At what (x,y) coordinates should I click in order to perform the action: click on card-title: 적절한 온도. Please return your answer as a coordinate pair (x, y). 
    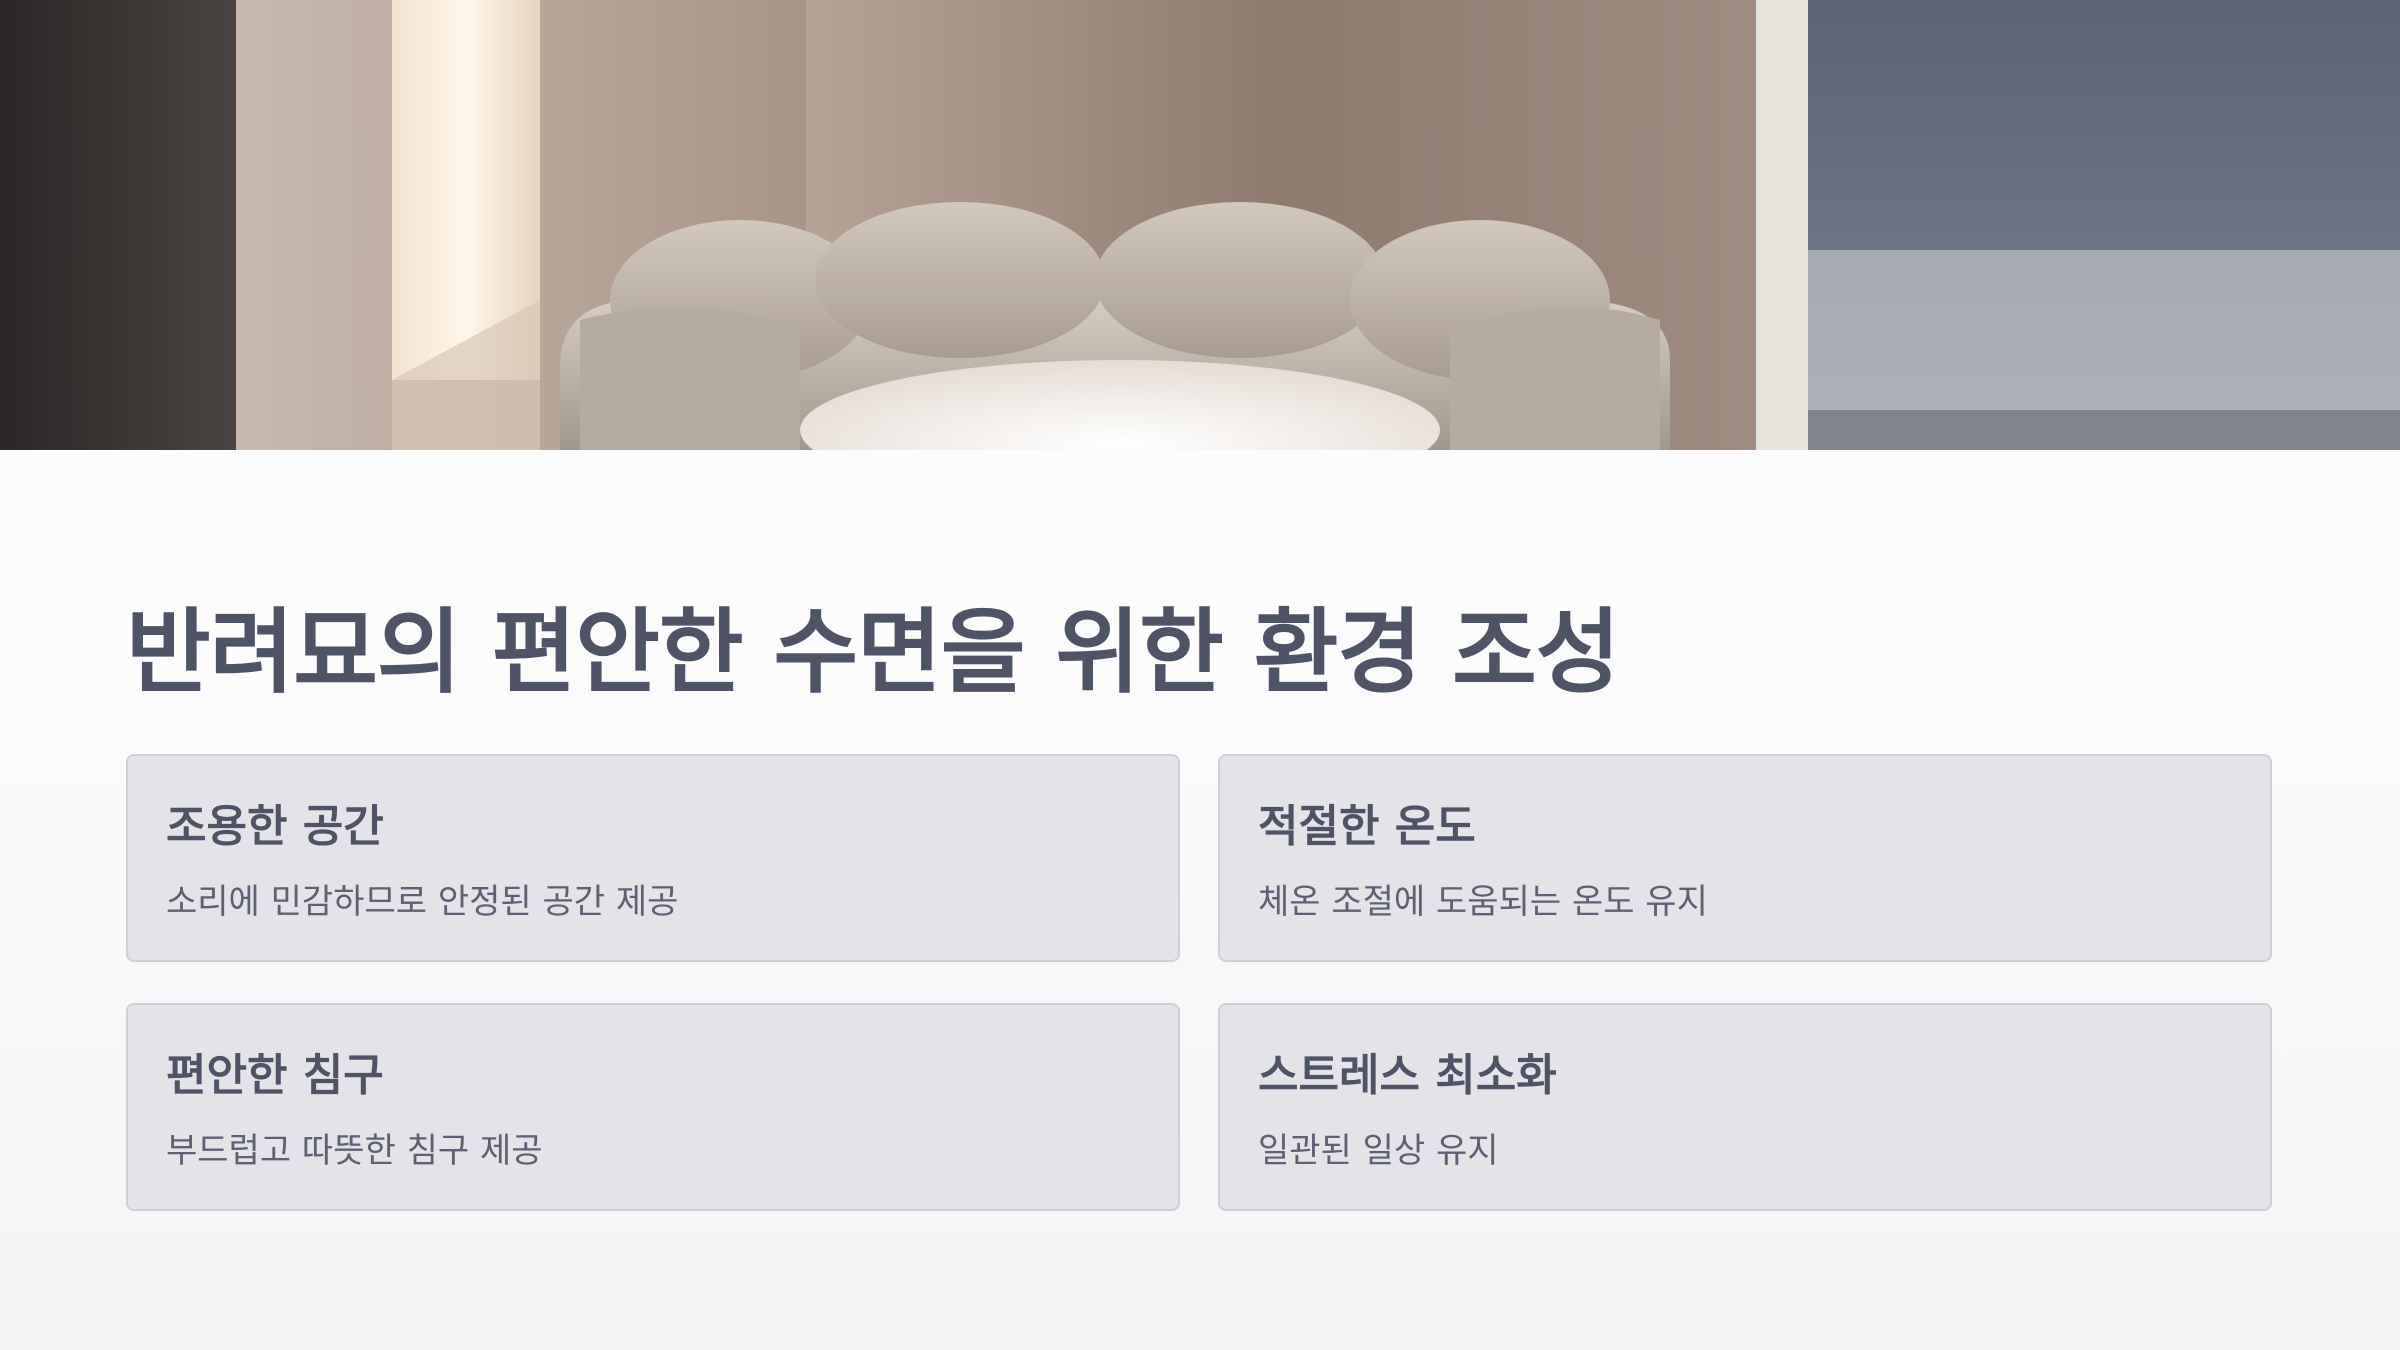
    Looking at the image, I should click on (1367, 826).